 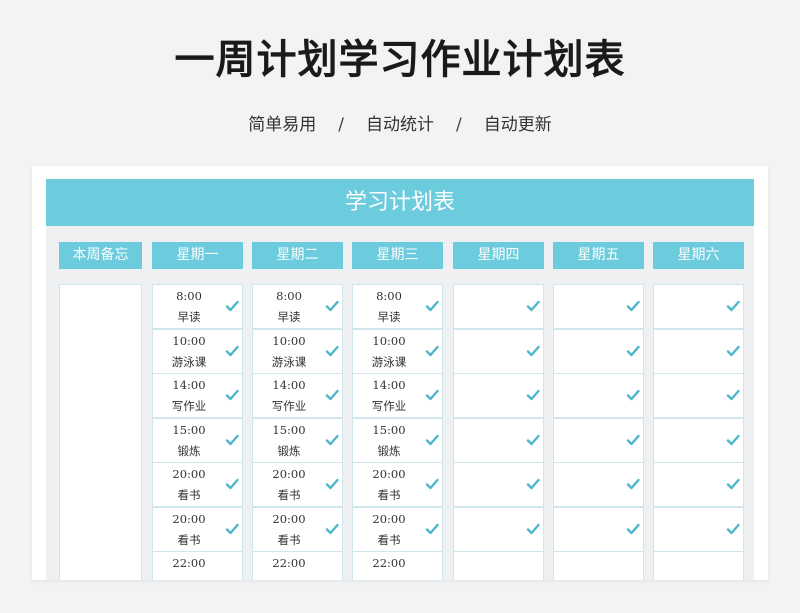 I want to click on memo-area, so click(x=100, y=432).